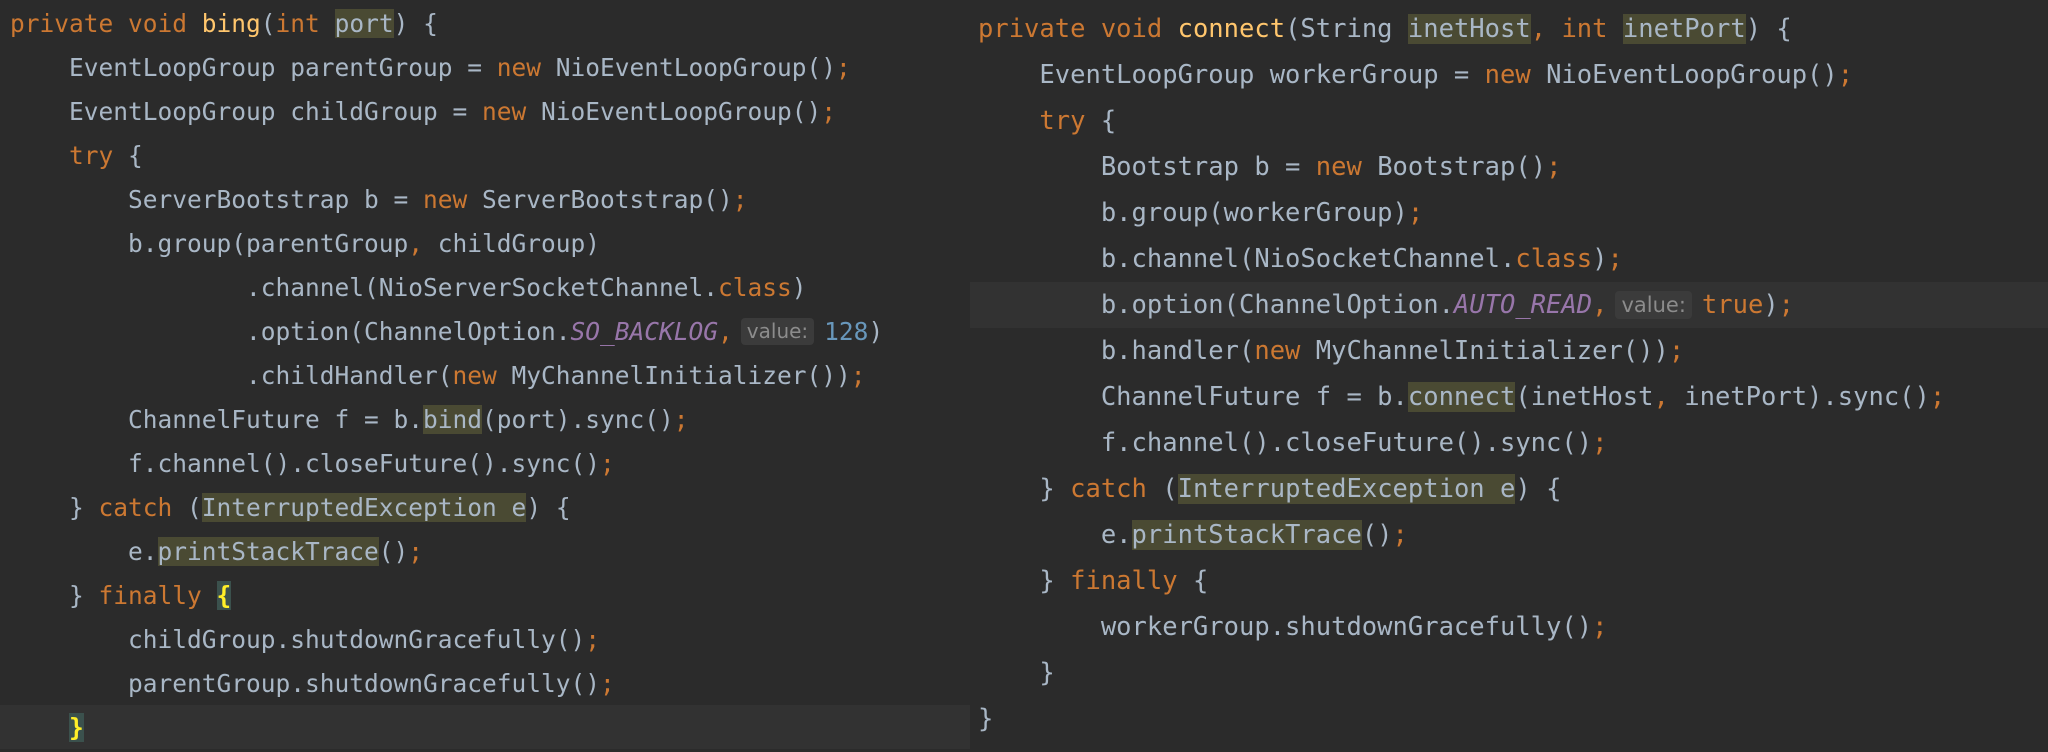 This screenshot has width=2048, height=752. Describe the element at coordinates (1461, 397) in the screenshot. I see `code-token: connect` at that location.